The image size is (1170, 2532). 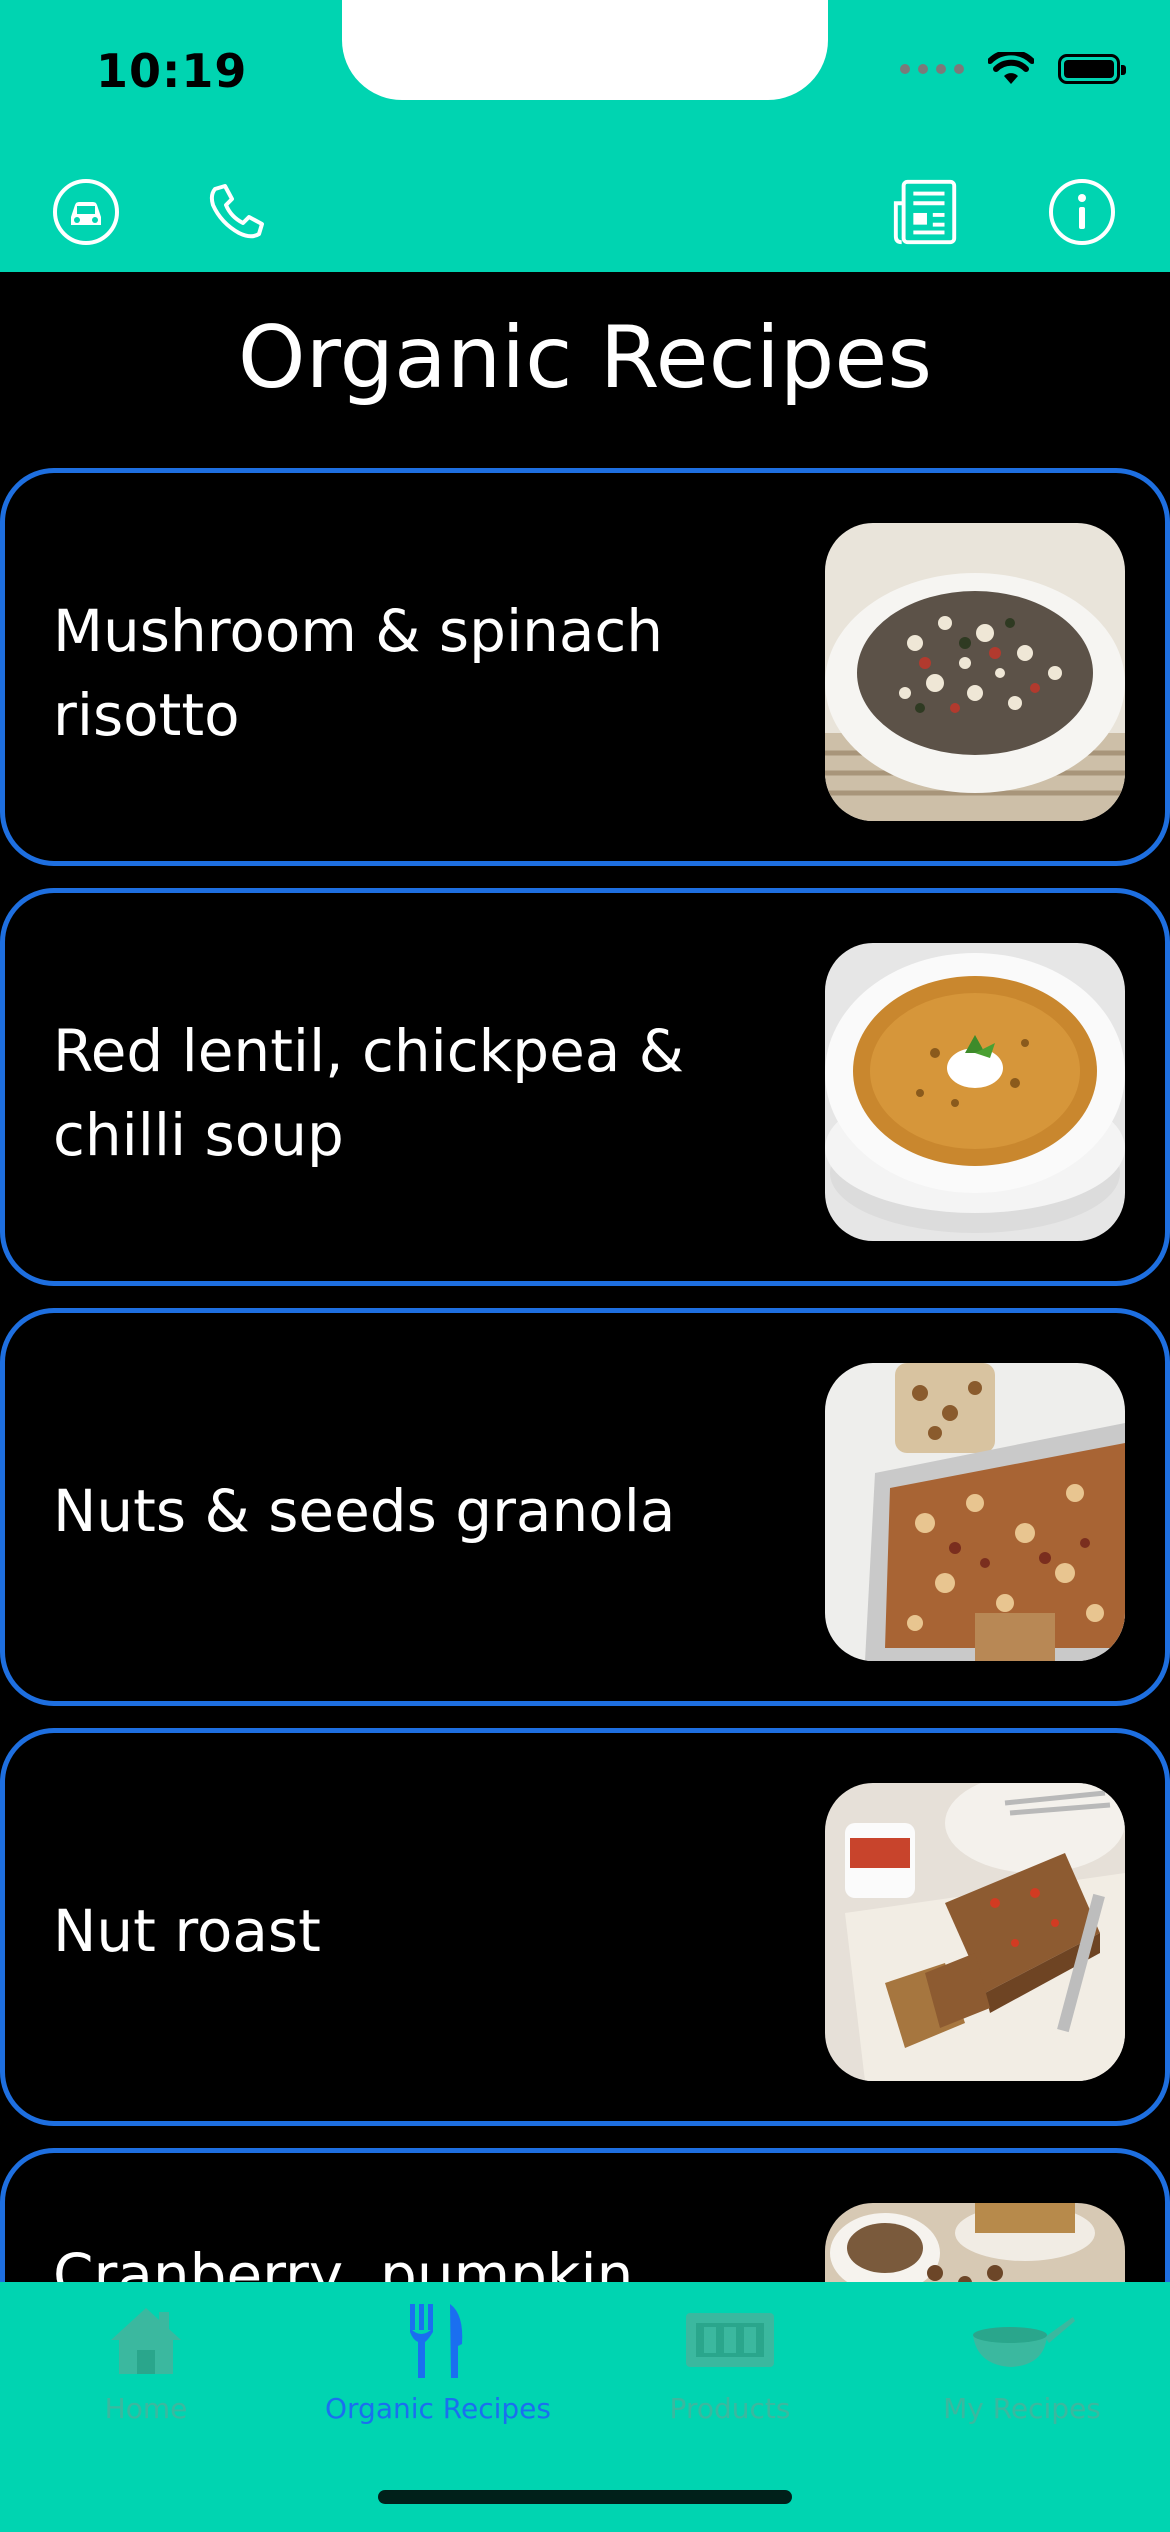 What do you see at coordinates (358, 673) in the screenshot?
I see `recipe-title: Mushroom & spinach risotto` at bounding box center [358, 673].